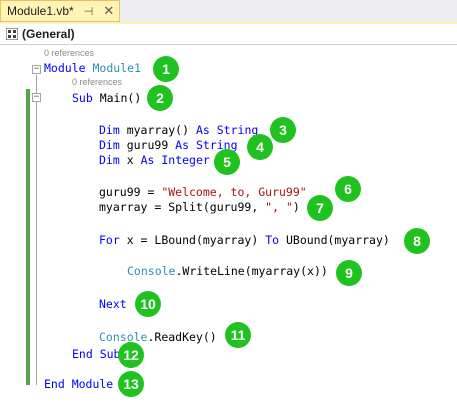 The height and width of the screenshot is (405, 457). I want to click on navigation-bar: (General), so click(228, 34).